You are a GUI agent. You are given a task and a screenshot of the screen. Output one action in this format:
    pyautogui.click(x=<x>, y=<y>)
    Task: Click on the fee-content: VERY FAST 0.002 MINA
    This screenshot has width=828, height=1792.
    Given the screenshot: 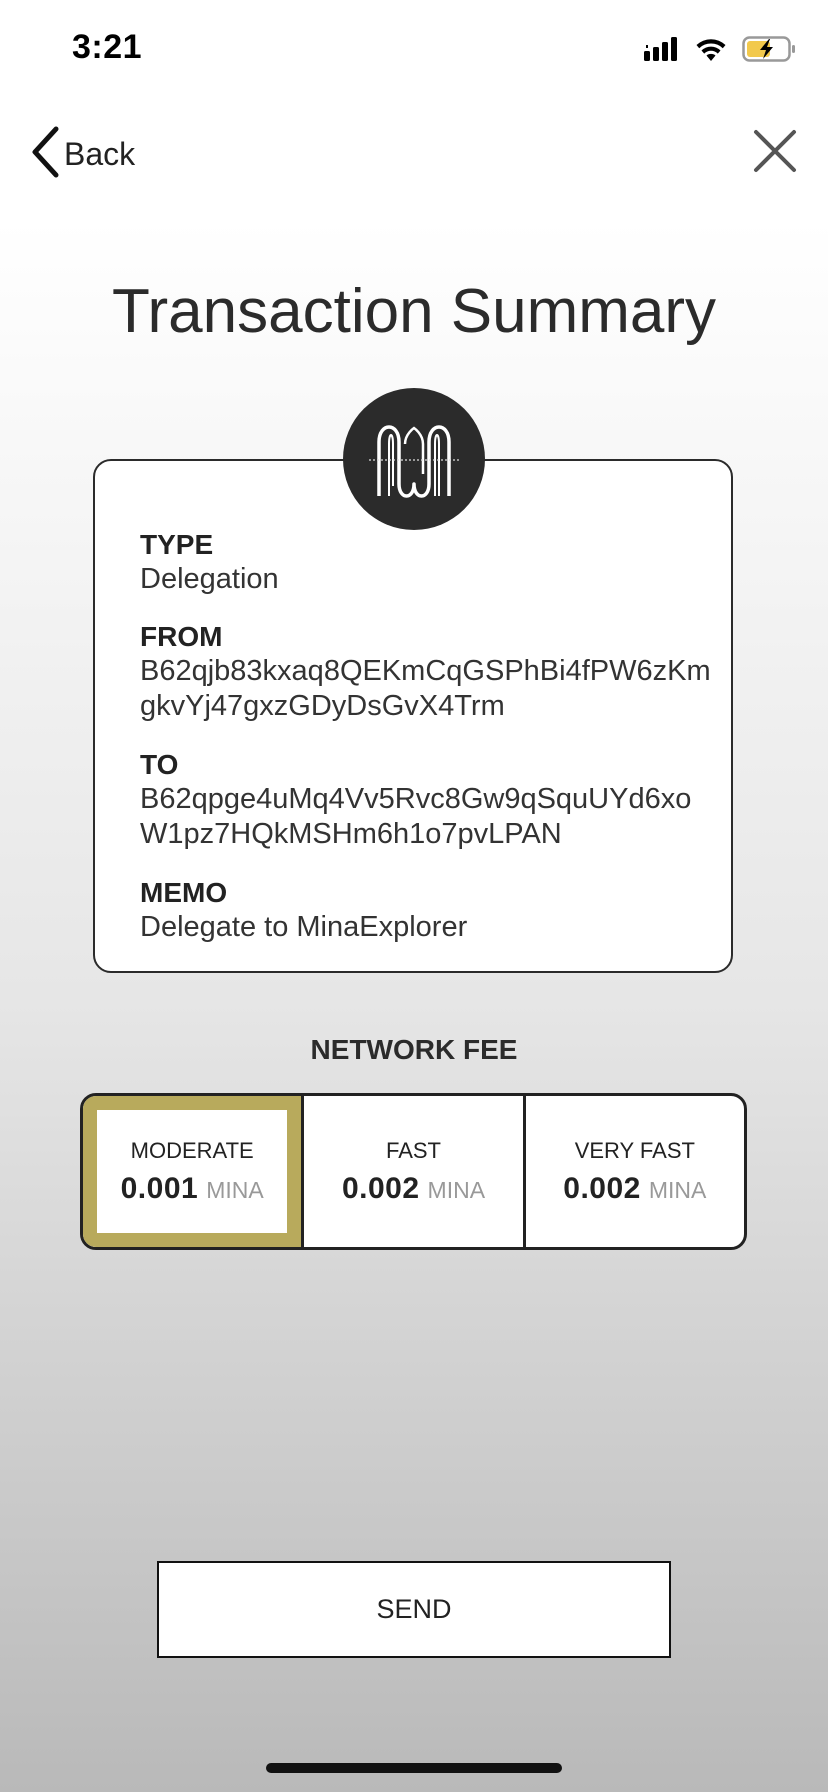 What is the action you would take?
    pyautogui.click(x=634, y=1172)
    